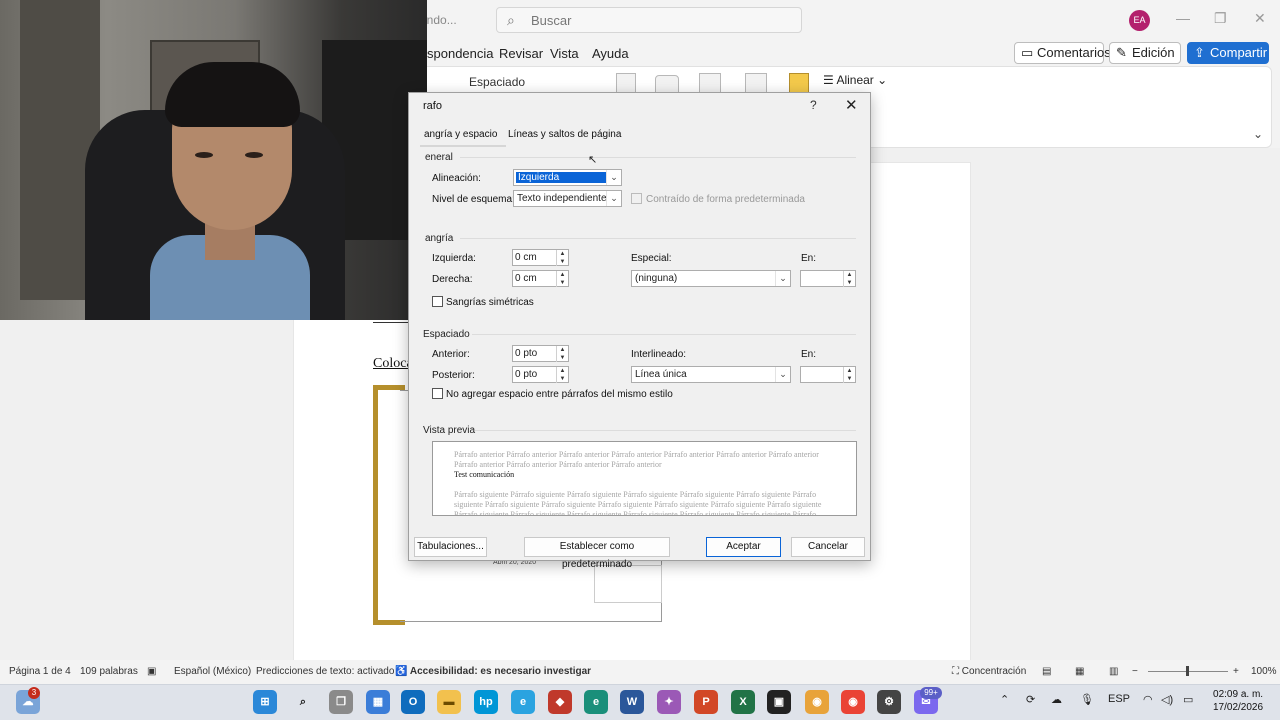 This screenshot has width=1280, height=720. What do you see at coordinates (1139, 20) in the screenshot?
I see `user-avatar: EA` at bounding box center [1139, 20].